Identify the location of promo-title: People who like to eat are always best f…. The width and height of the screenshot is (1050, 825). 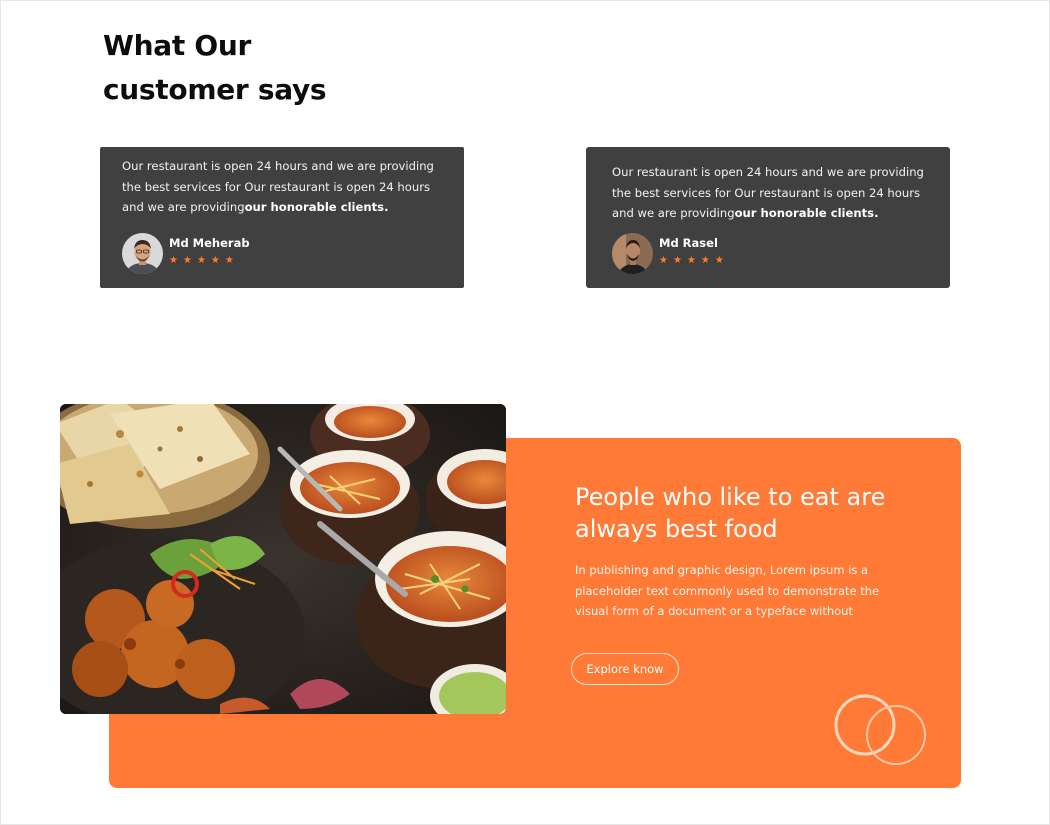
(730, 513).